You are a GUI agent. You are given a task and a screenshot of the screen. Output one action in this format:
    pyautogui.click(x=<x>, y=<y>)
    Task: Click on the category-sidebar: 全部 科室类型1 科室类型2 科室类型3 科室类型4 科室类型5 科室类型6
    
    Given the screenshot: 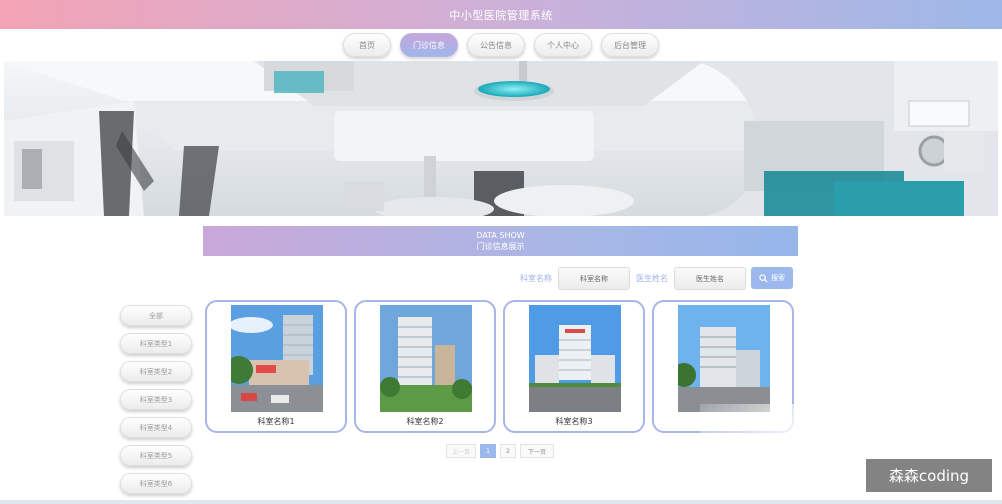 What is the action you would take?
    pyautogui.click(x=156, y=403)
    